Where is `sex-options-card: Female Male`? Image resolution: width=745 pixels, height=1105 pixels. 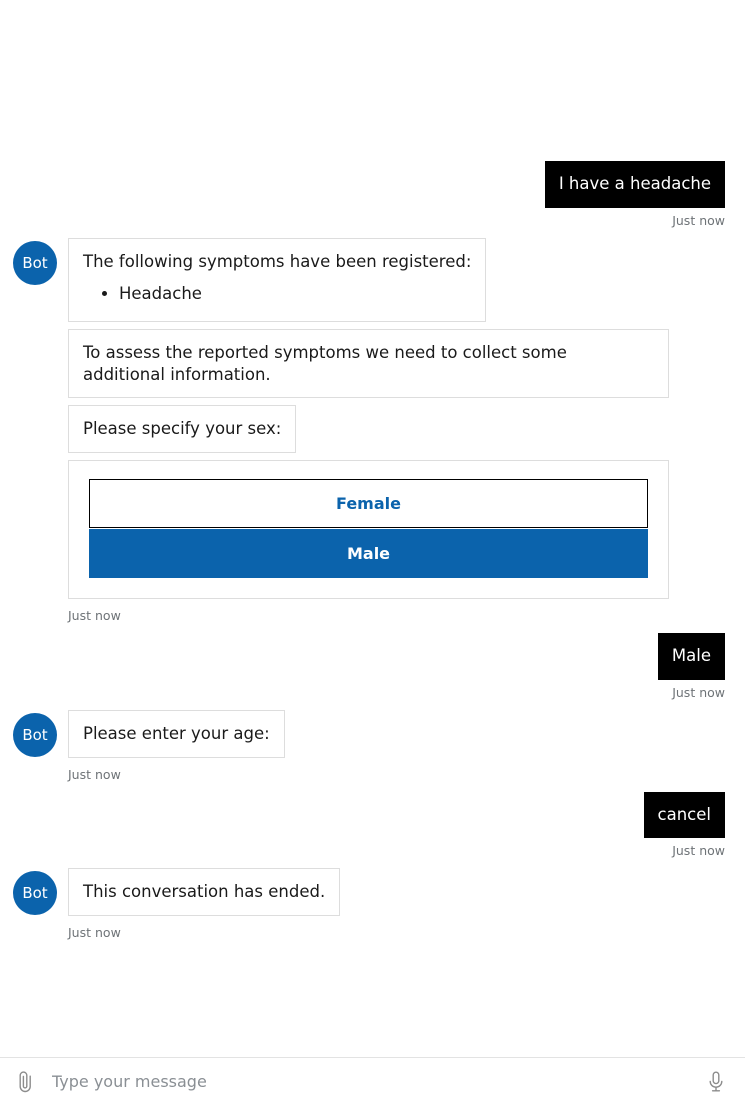 sex-options-card: Female Male is located at coordinates (368, 530).